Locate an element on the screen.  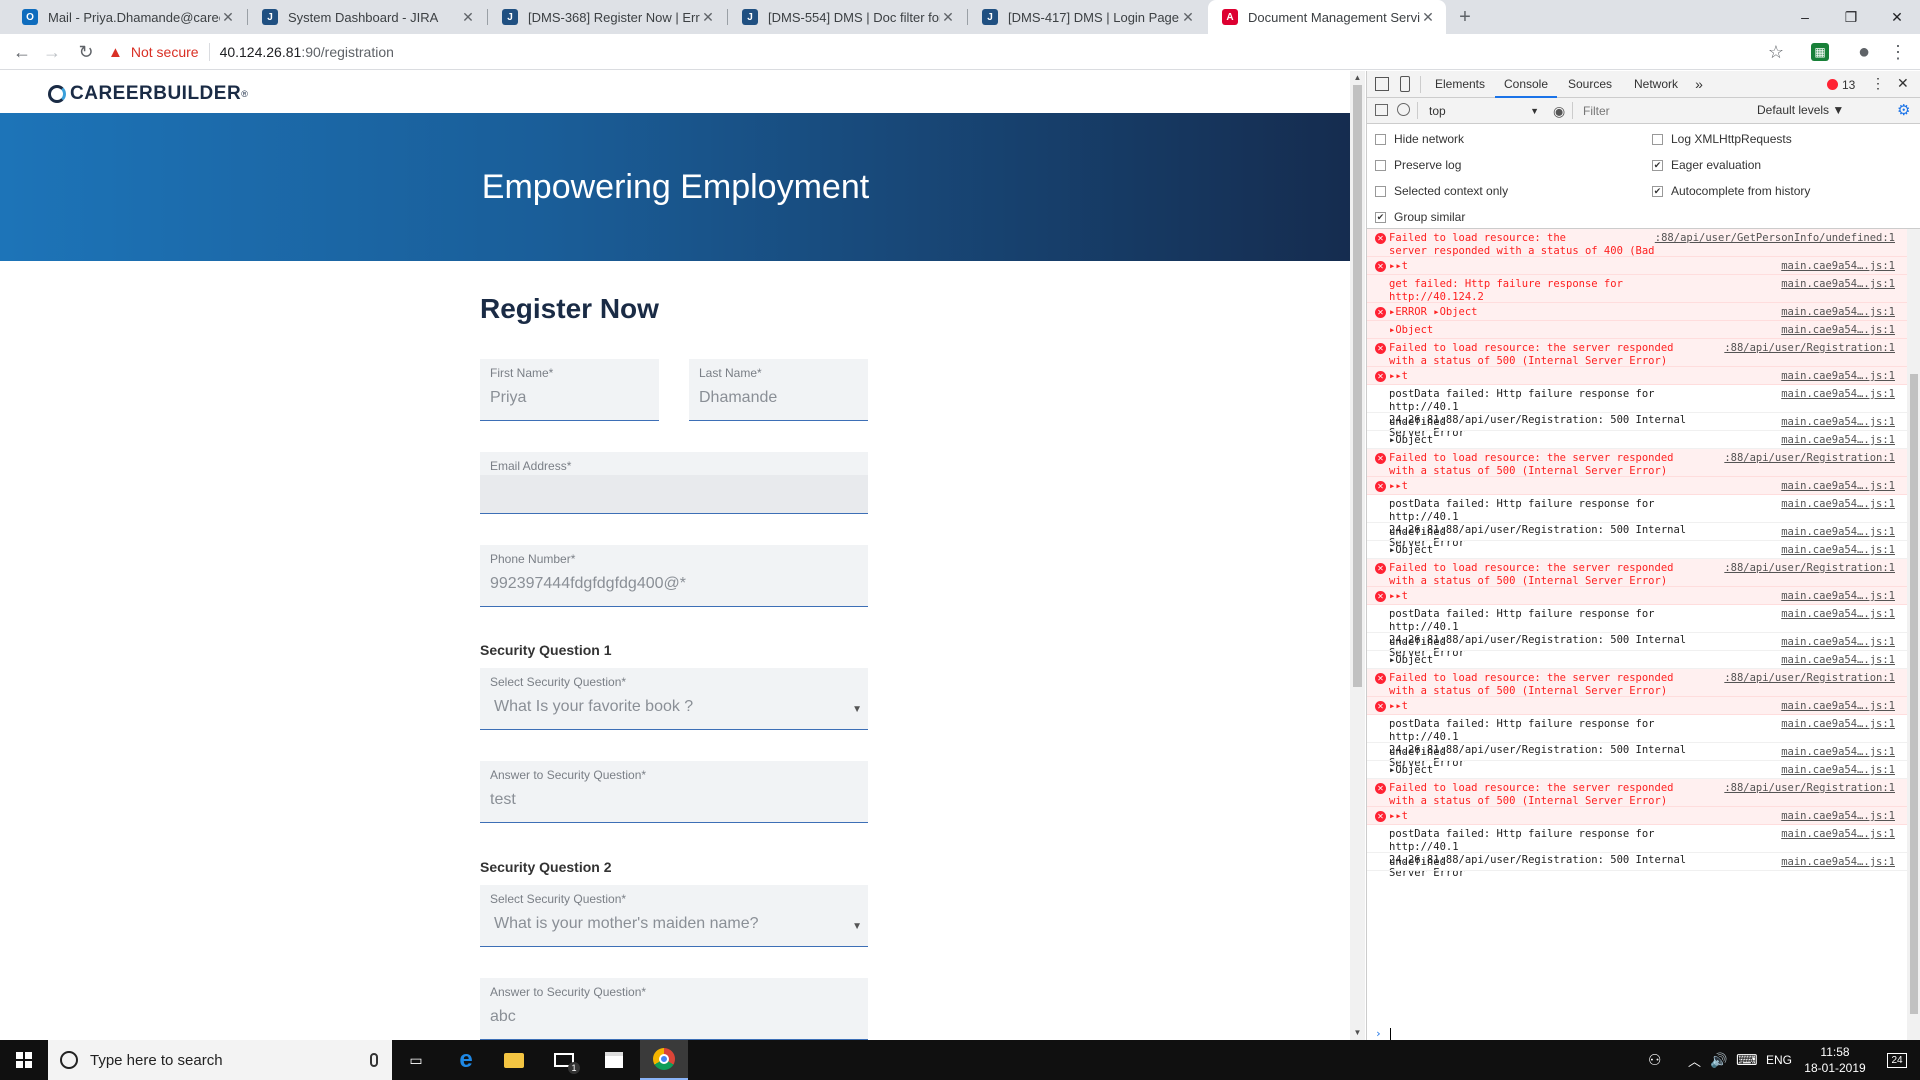
mail-icon: 1 is located at coordinates (564, 1060).